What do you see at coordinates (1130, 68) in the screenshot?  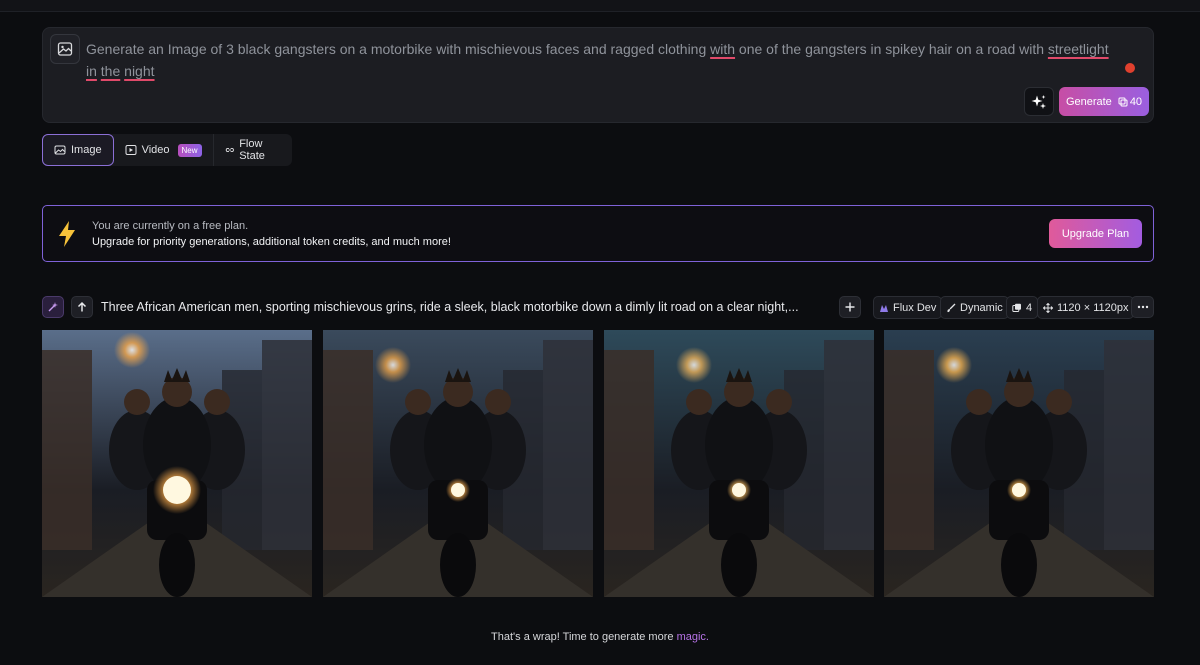 I see `record-indicator-icon` at bounding box center [1130, 68].